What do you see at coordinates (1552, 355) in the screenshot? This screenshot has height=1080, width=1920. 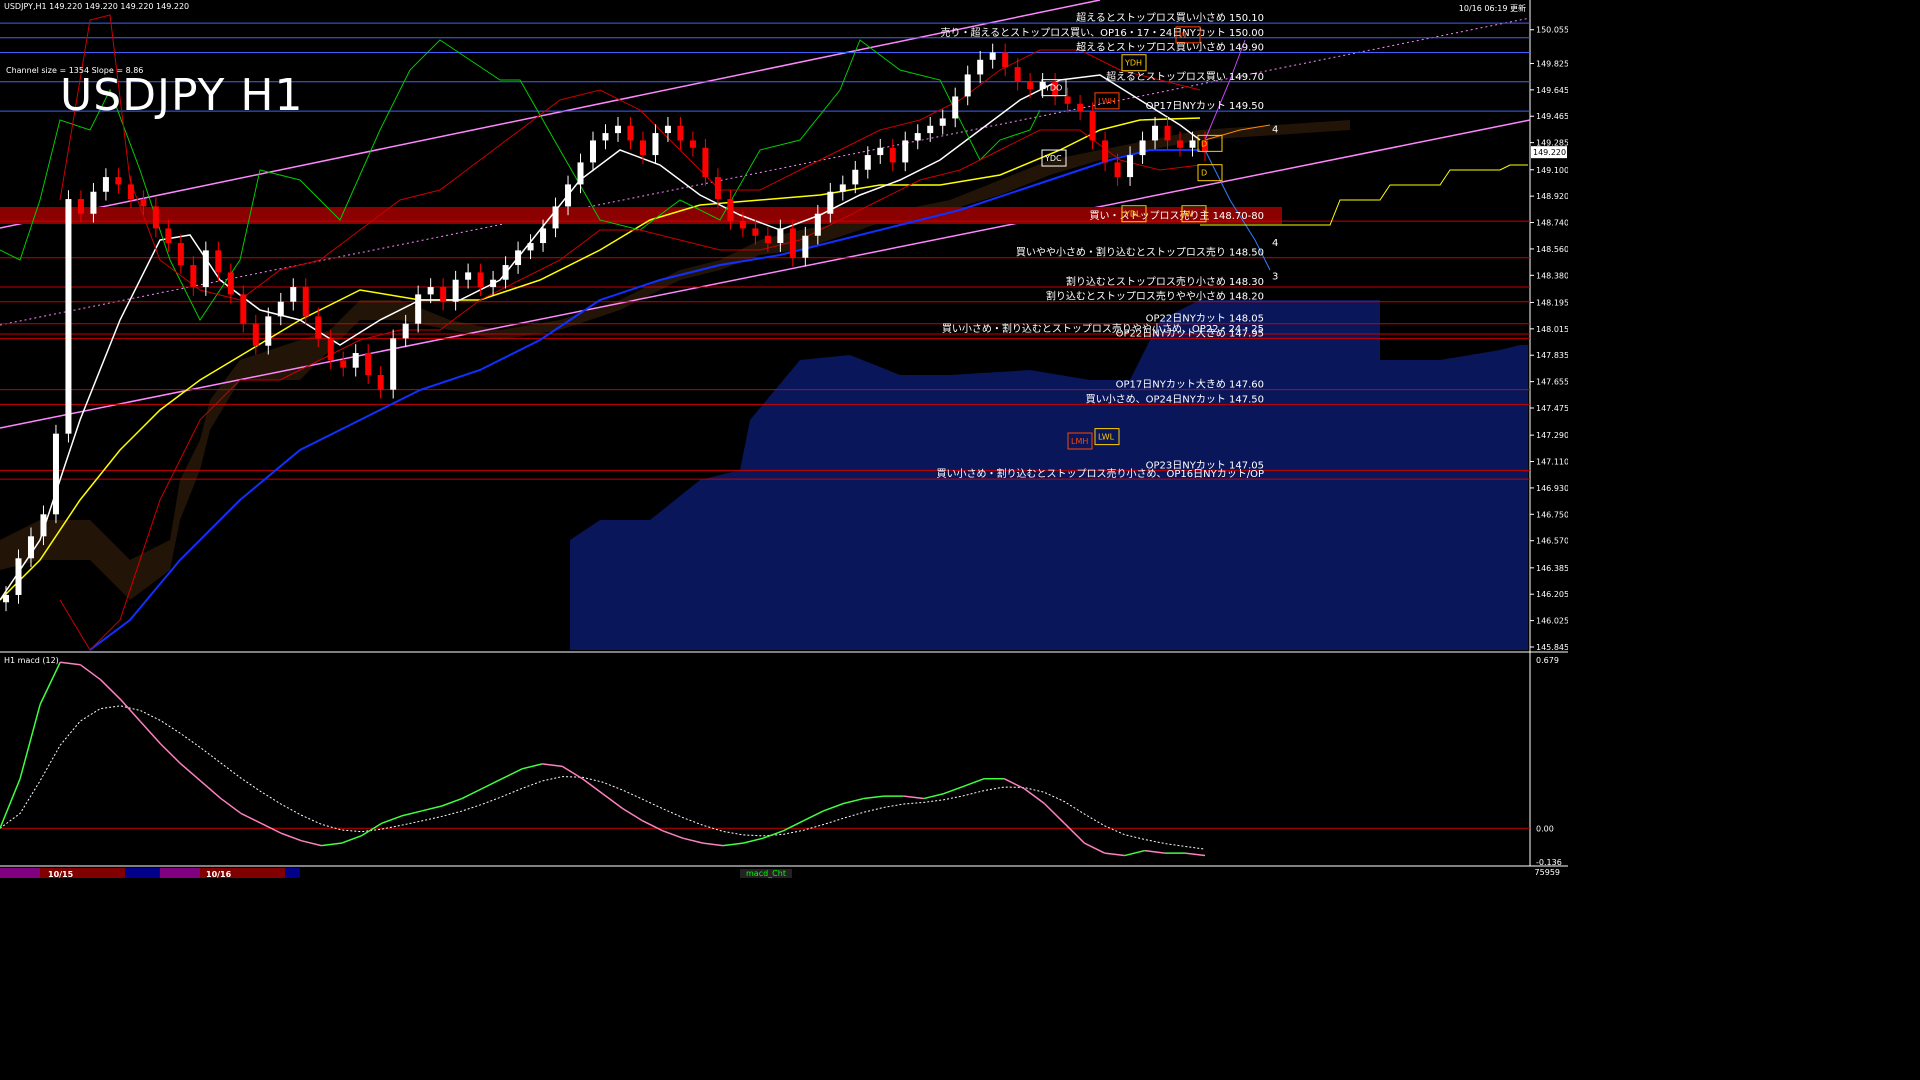 I see `price-tick-label: 147.835` at bounding box center [1552, 355].